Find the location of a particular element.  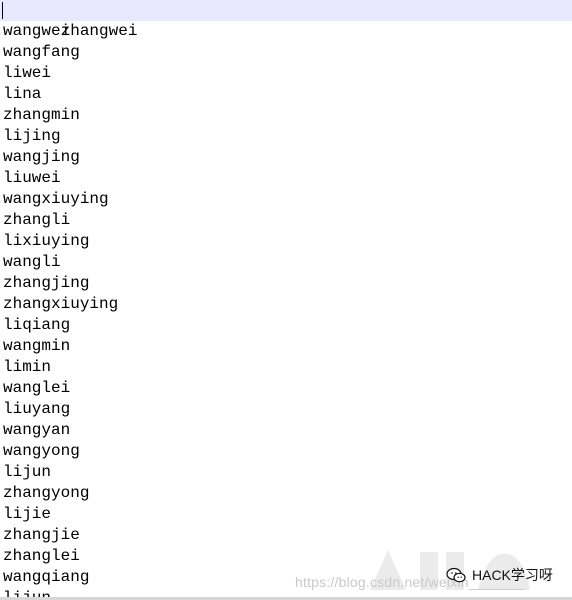

editor-line: wangyong is located at coordinates (286, 451).